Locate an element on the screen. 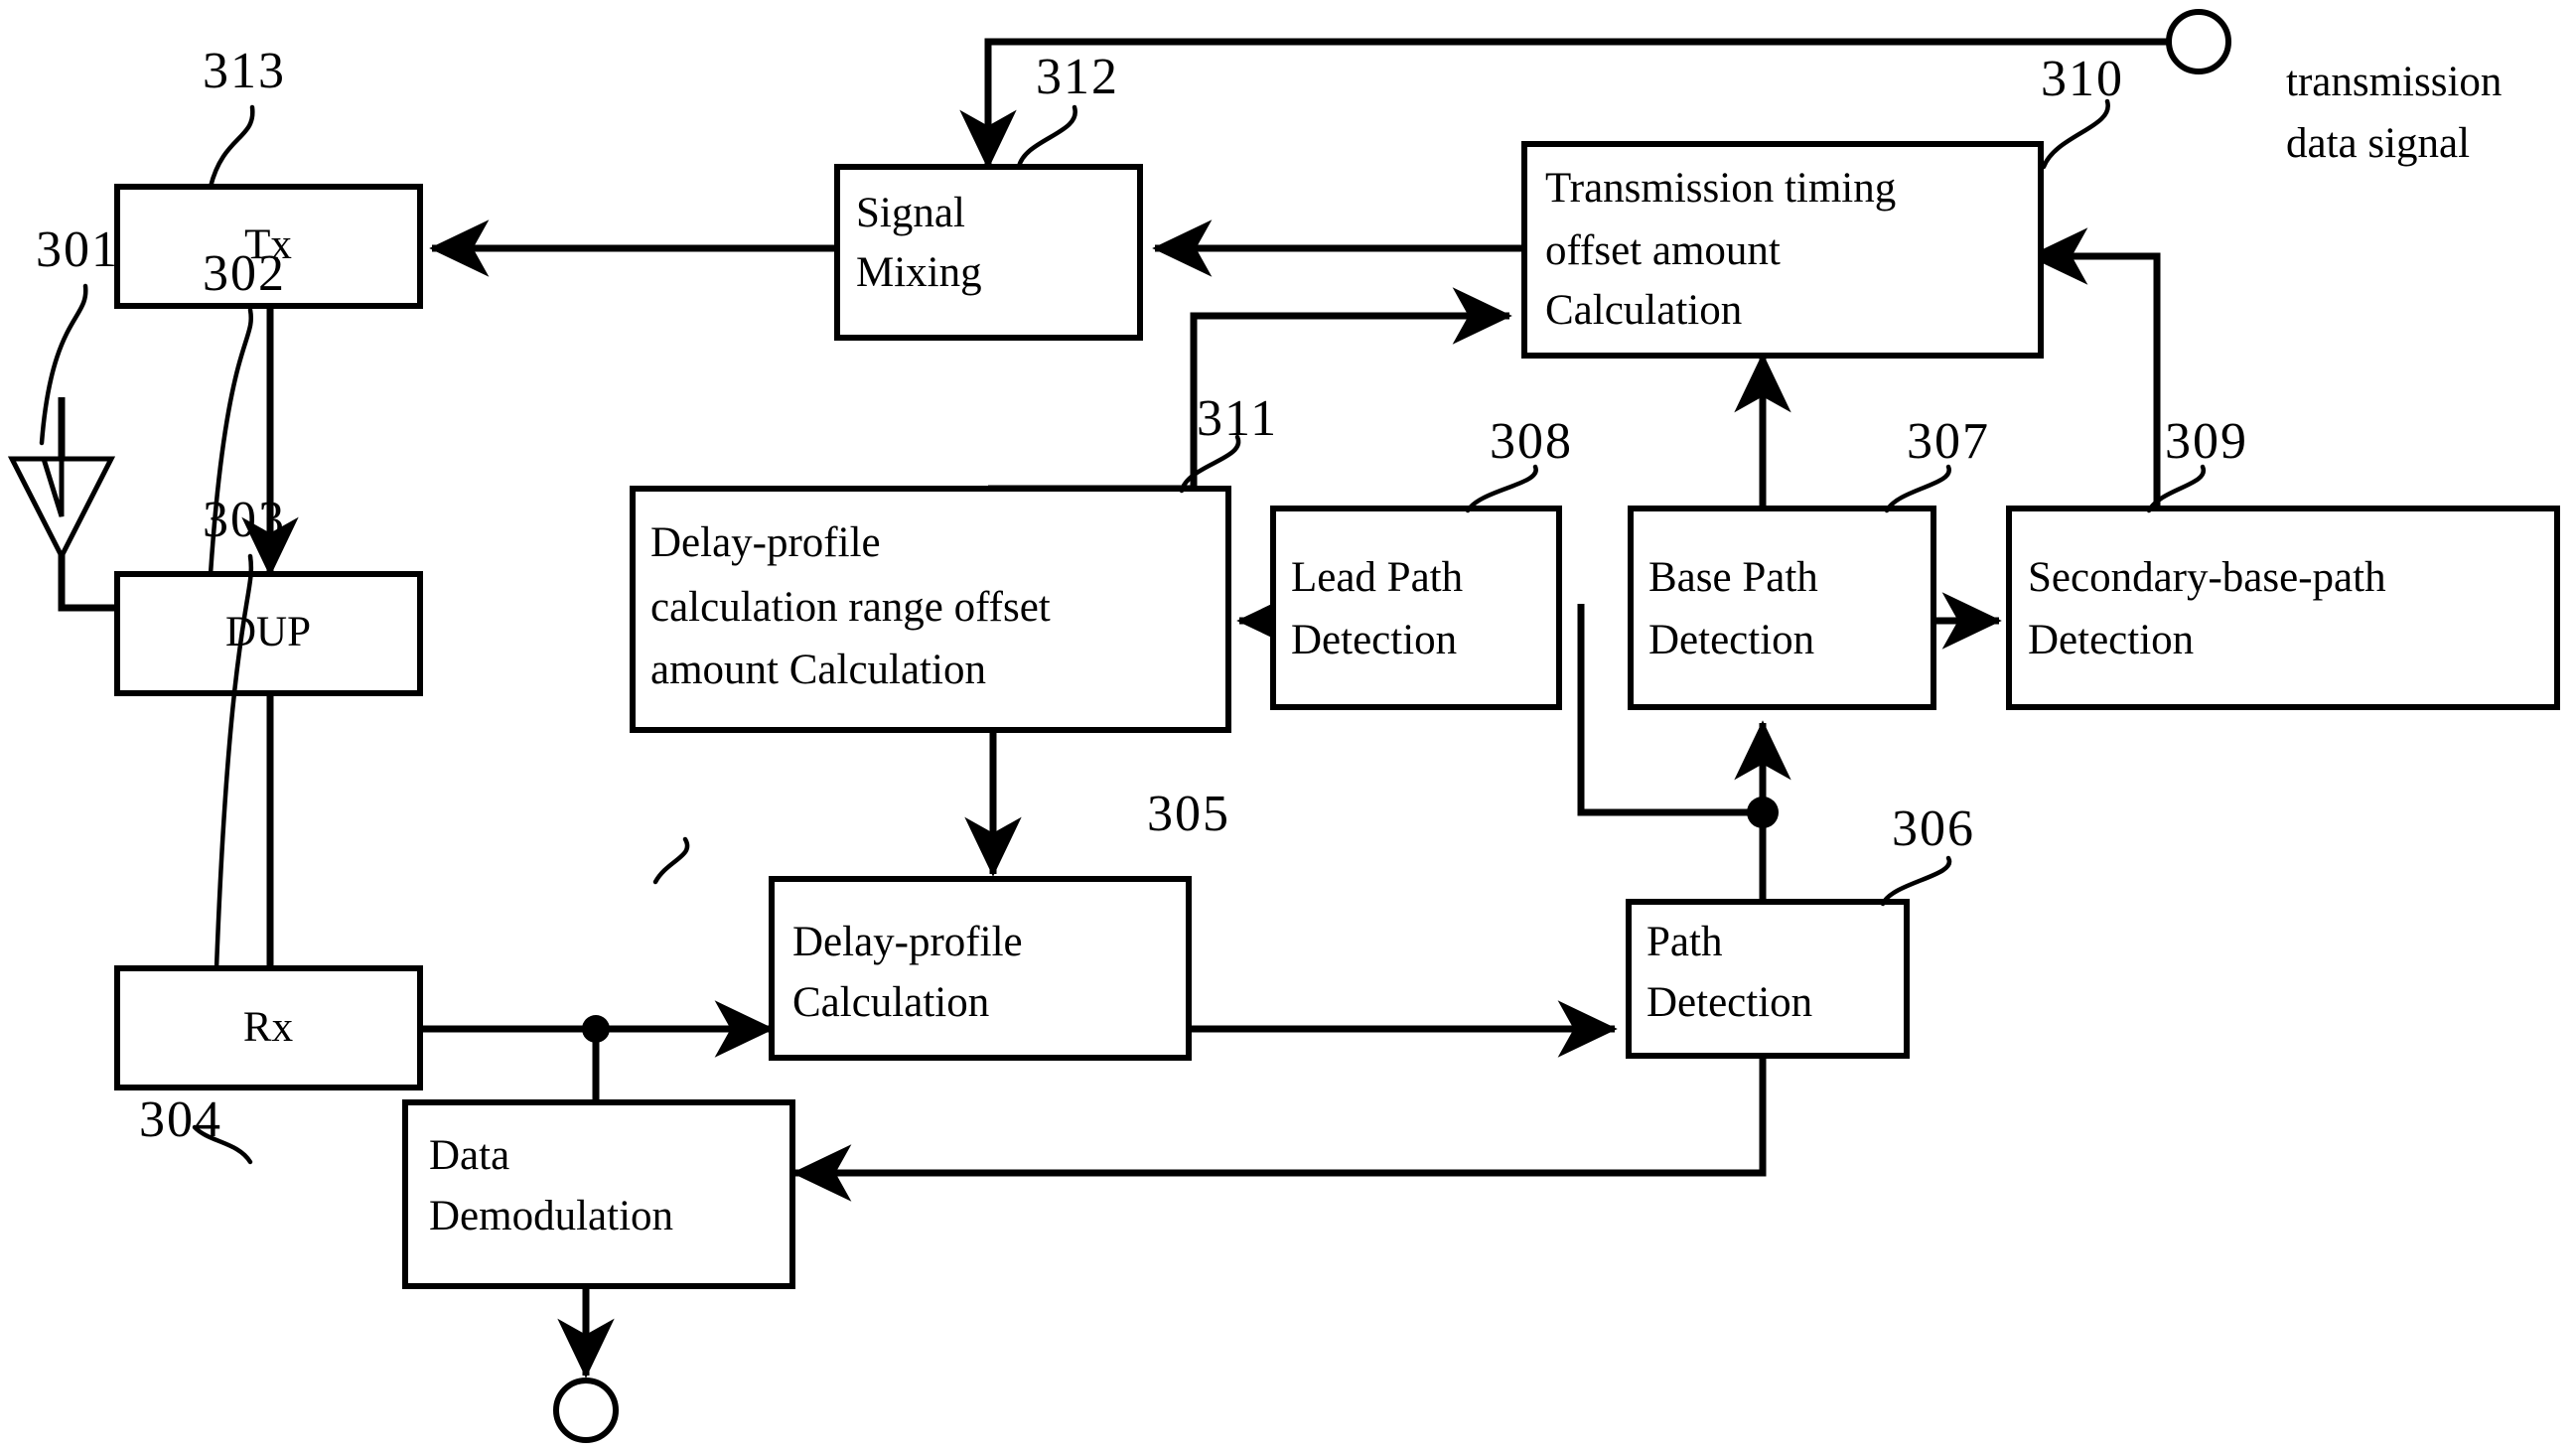 This screenshot has height=1452, width=2576. junction-dot-icon-path-detection-branch is located at coordinates (1763, 813).